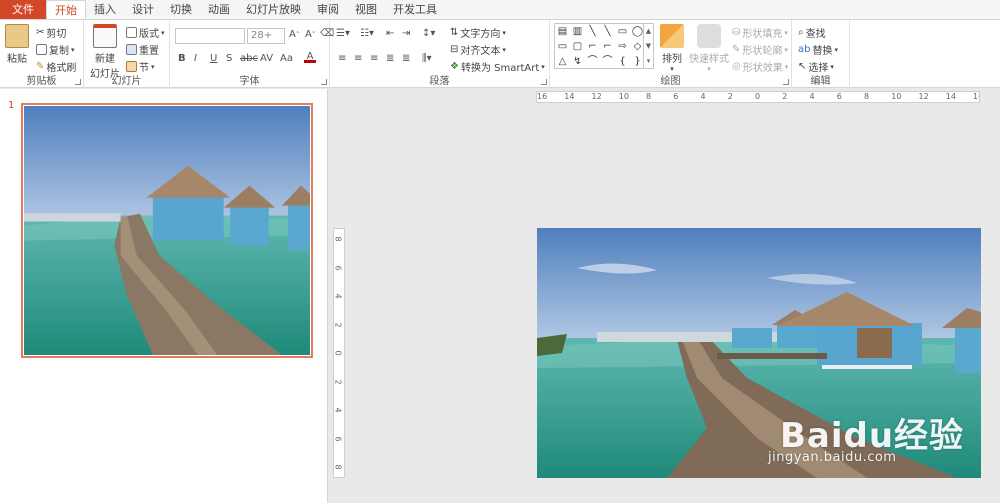  I want to click on bullets-icon: ☰▾, so click(343, 33).